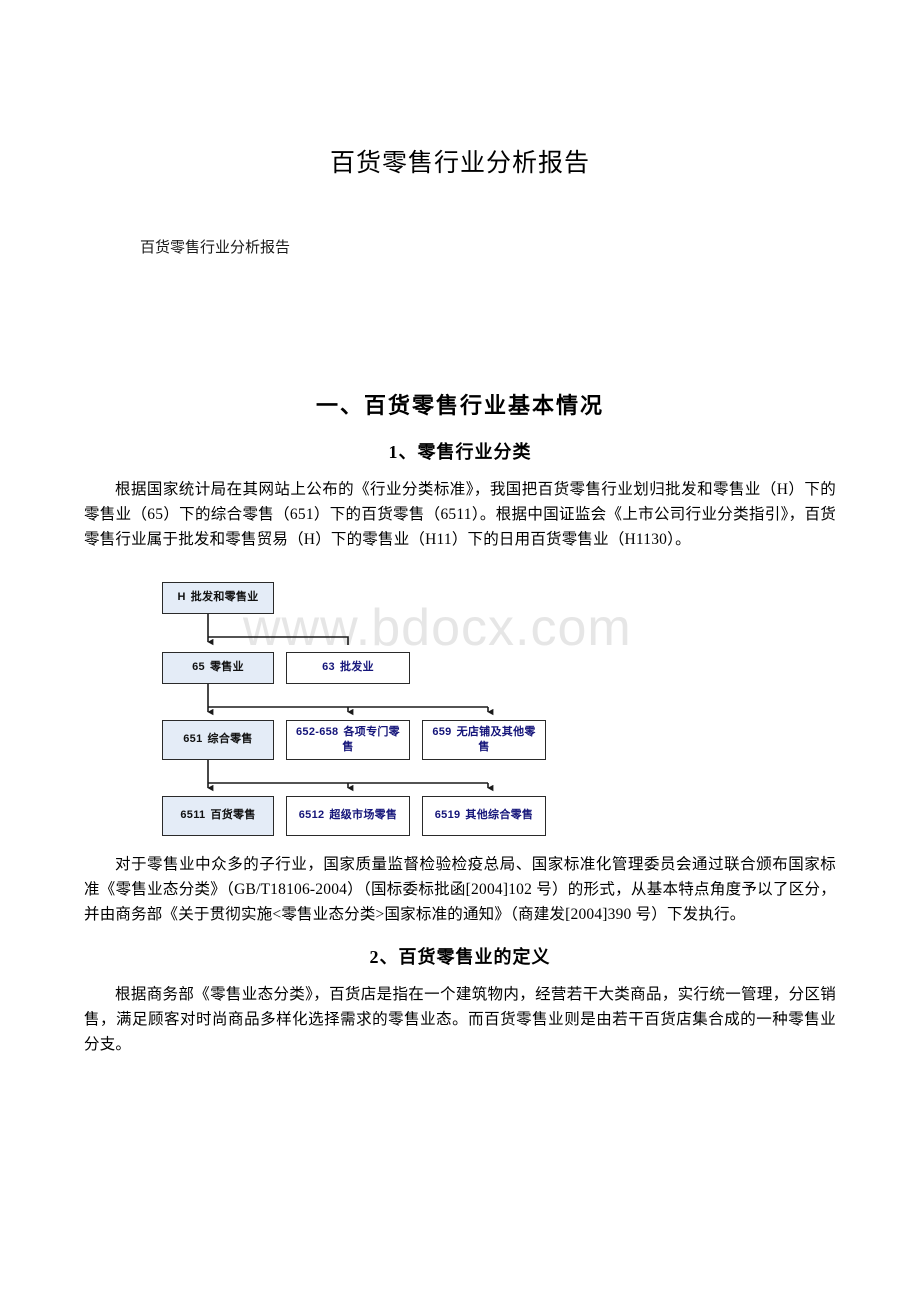 Image resolution: width=920 pixels, height=1302 pixels. I want to click on subsection-heading-1: 1、零售行业分类, so click(460, 451).